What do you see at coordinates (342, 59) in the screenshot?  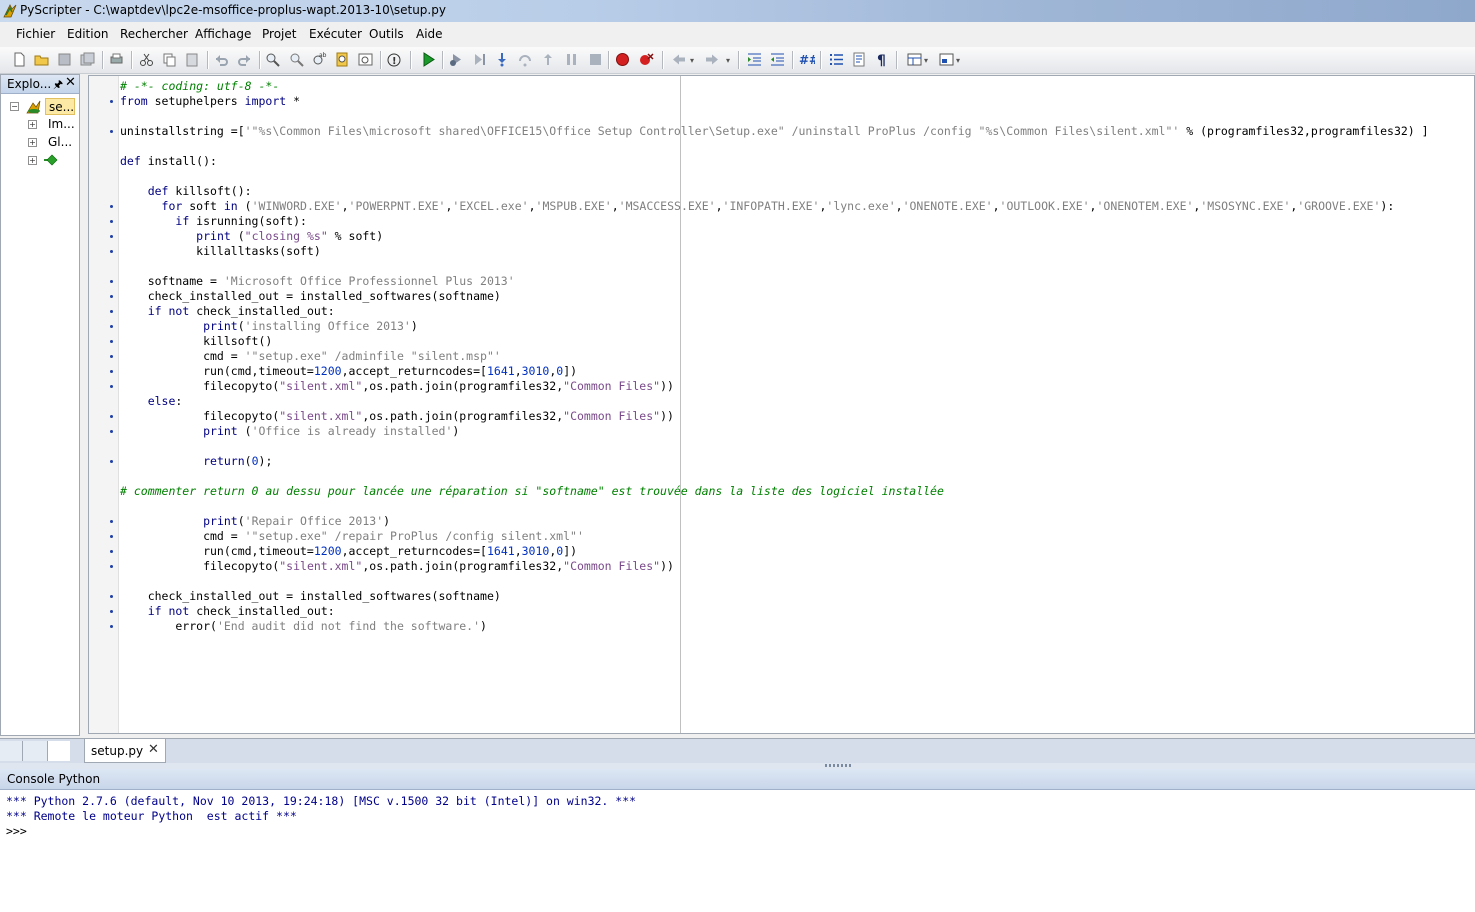 I see `find-in-files-icon` at bounding box center [342, 59].